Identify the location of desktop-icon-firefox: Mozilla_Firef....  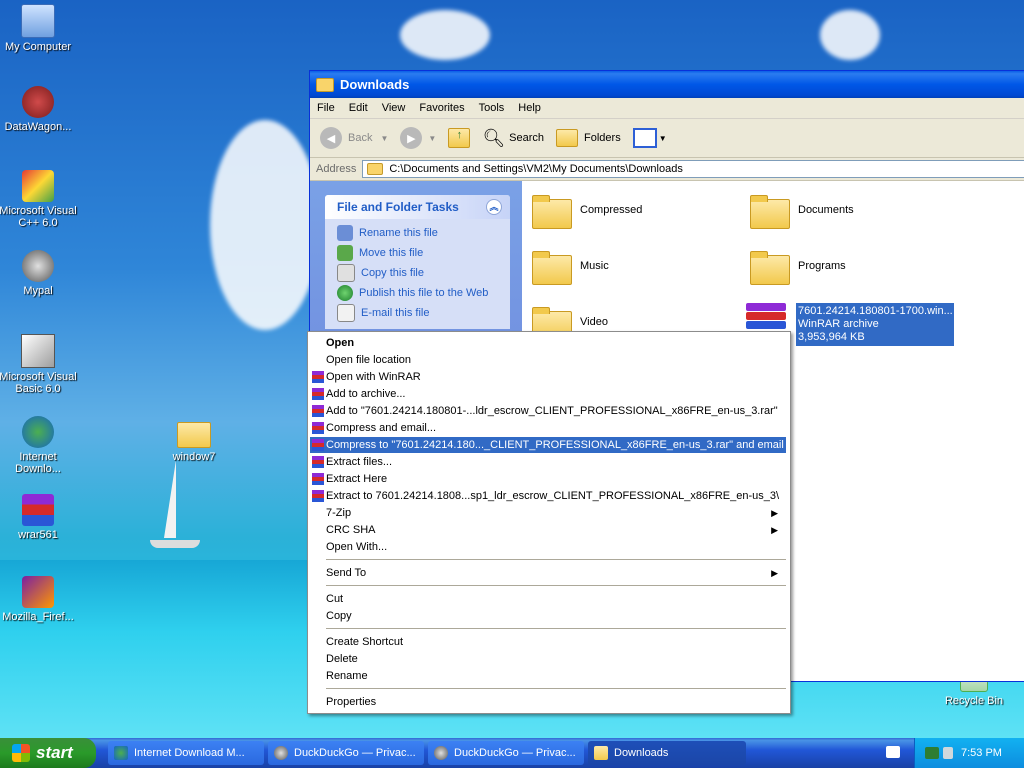
(39, 599).